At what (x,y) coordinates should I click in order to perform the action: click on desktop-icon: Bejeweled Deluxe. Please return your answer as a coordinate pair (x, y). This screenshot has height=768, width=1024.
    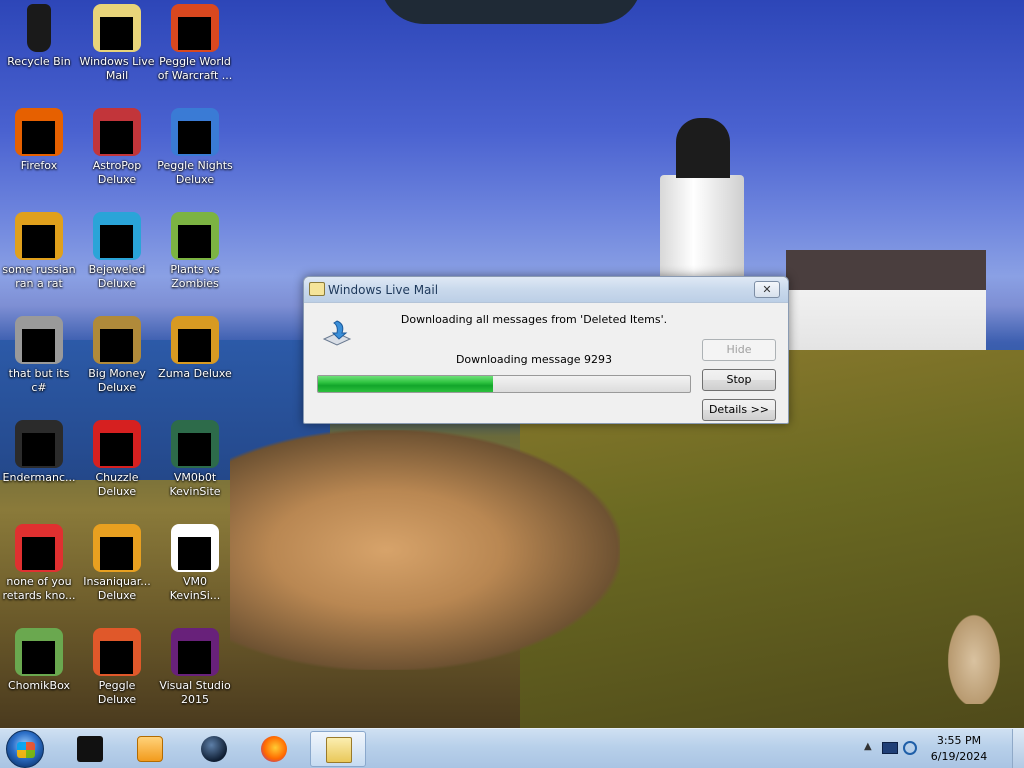
    Looking at the image, I should click on (117, 251).